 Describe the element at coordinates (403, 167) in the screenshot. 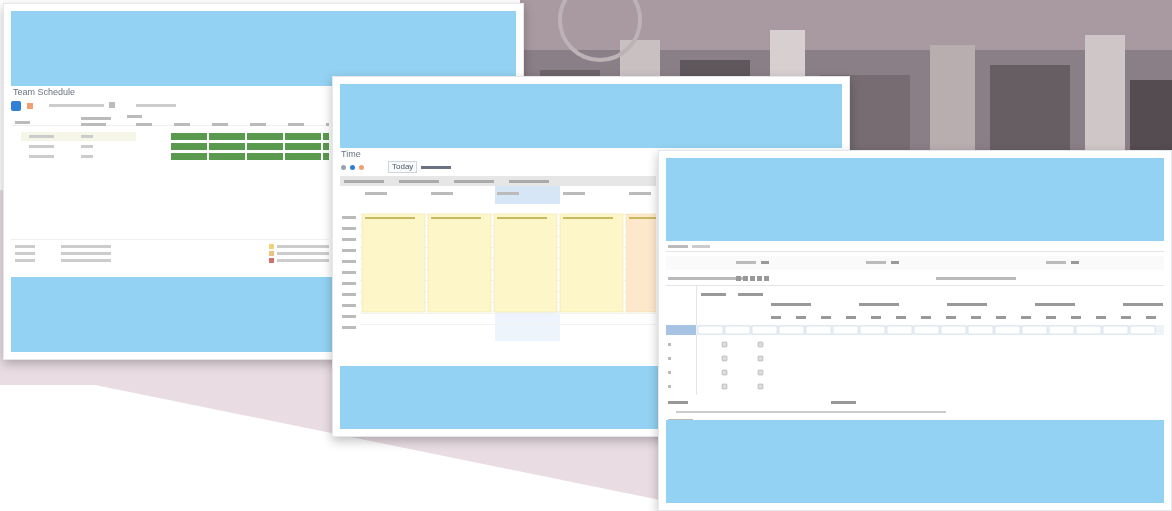

I see `today-button: Today` at that location.